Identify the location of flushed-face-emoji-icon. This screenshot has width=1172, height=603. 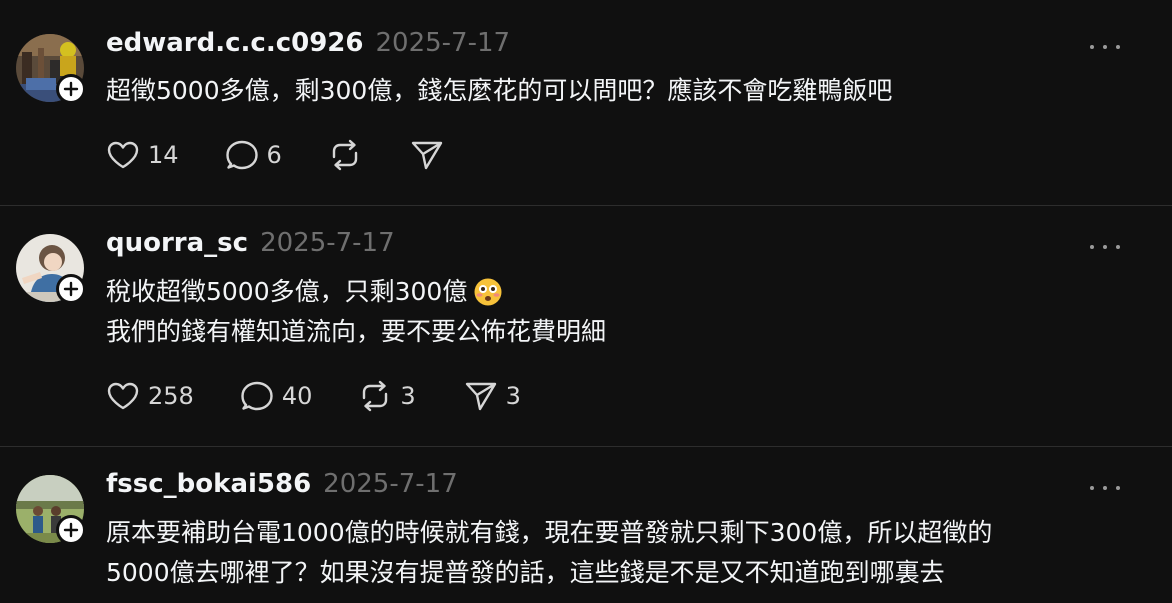
(488, 292).